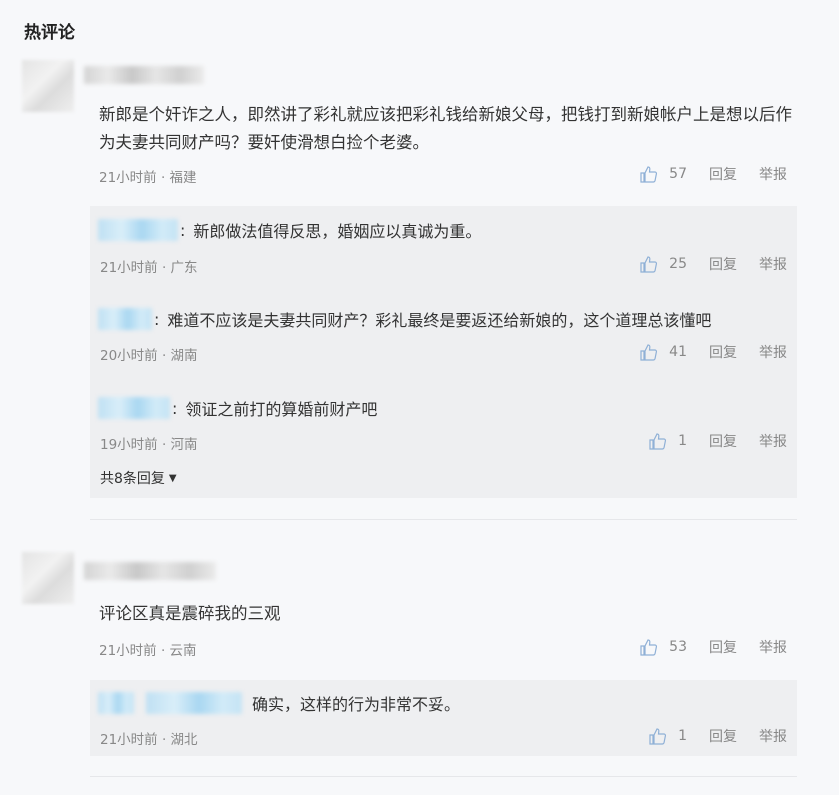  I want to click on reply-text-line: 确实，这样的行为非常不妥。, so click(279, 703).